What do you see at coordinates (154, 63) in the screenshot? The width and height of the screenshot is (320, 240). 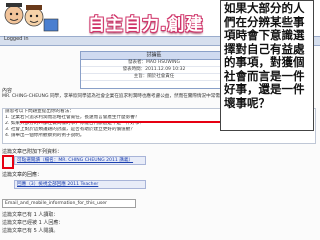 I see `post-author: 發表者：MAO HSUWING` at bounding box center [154, 63].